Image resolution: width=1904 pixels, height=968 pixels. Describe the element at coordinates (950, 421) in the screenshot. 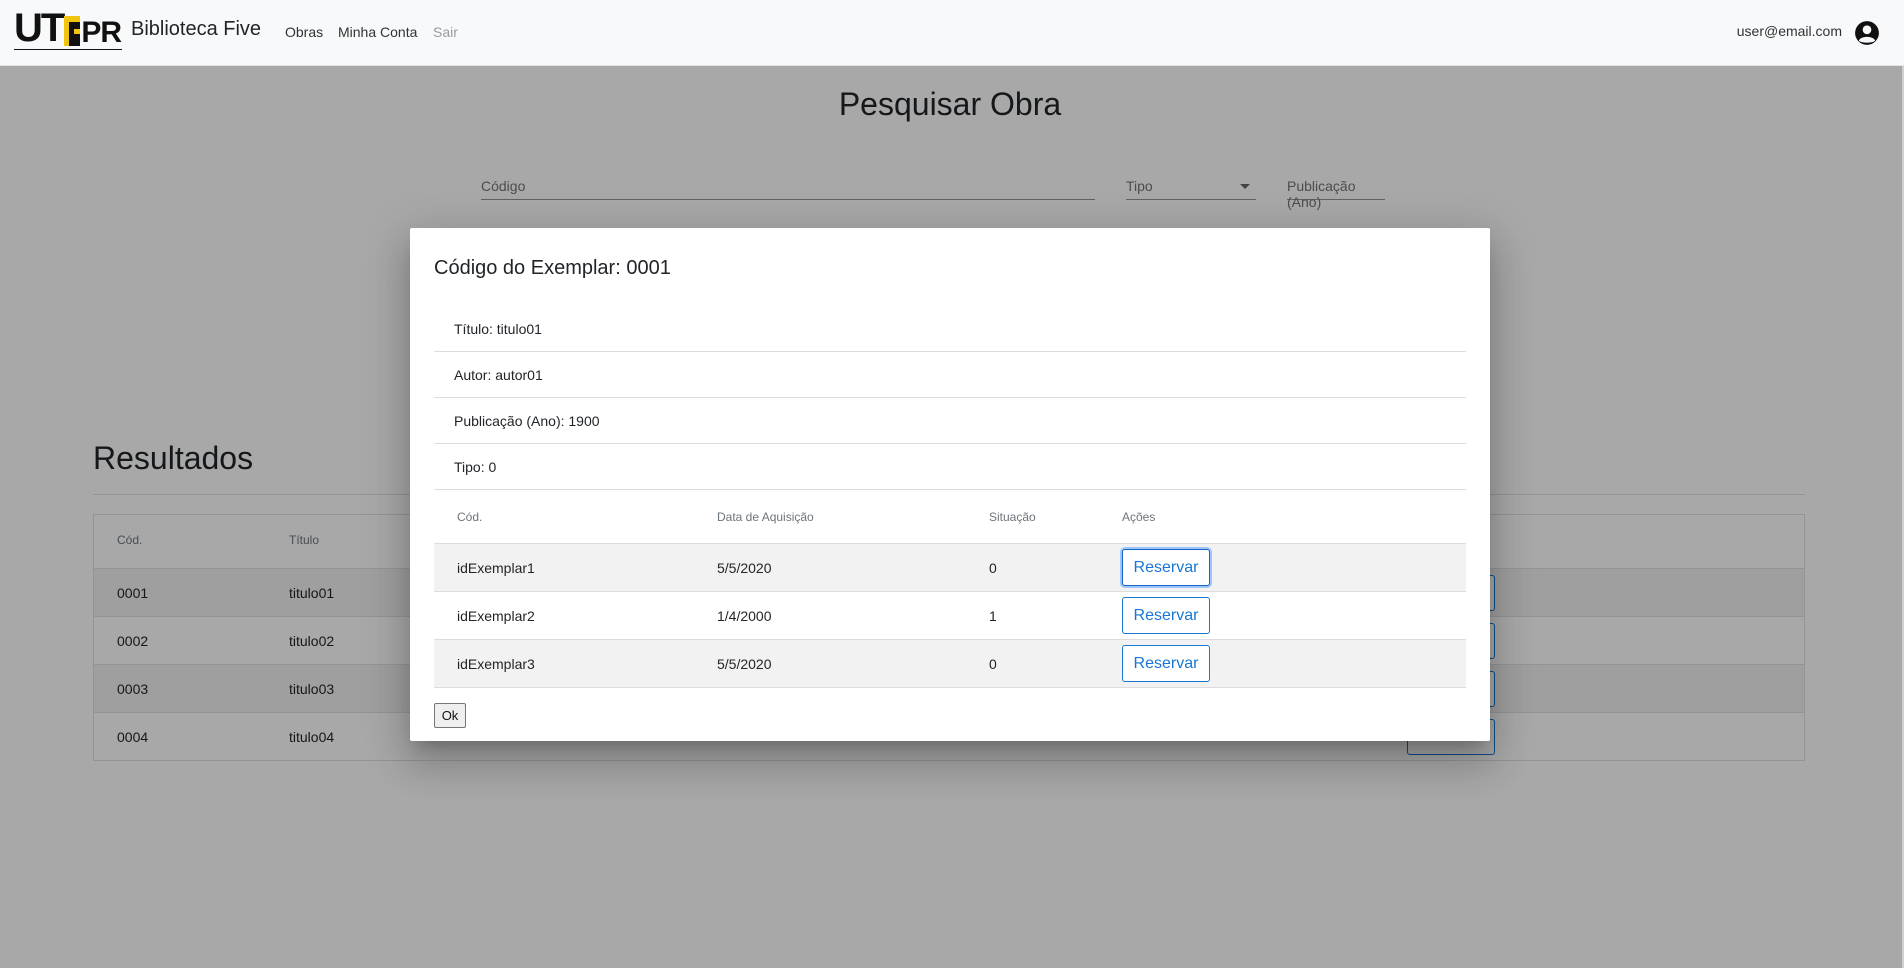

I see `info-publicacao: Publicação (Ano): 1900` at that location.